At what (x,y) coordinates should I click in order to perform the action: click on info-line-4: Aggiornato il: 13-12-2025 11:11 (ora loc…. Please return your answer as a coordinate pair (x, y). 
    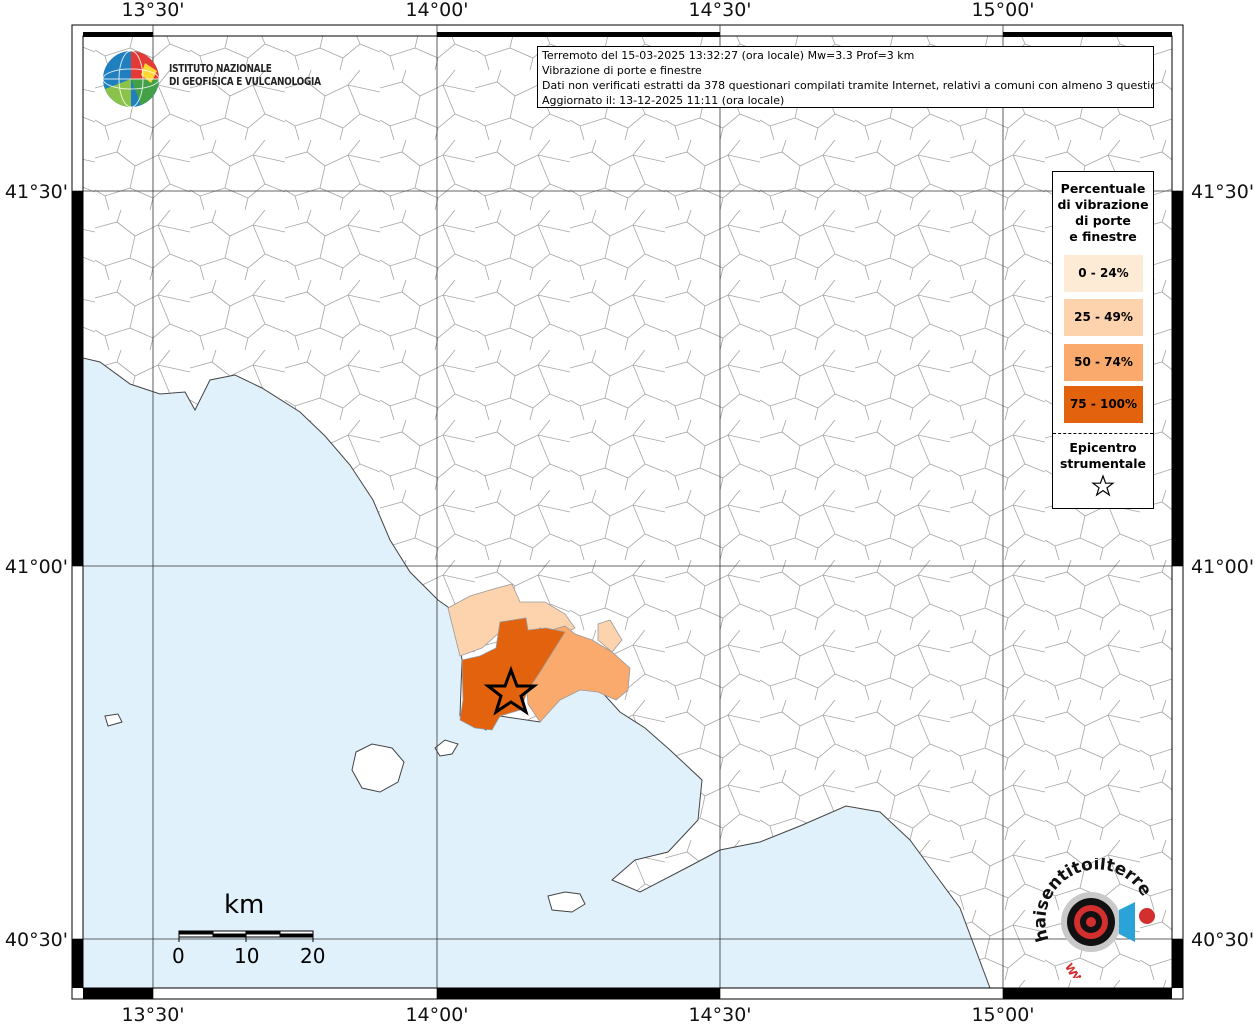
    Looking at the image, I should click on (663, 100).